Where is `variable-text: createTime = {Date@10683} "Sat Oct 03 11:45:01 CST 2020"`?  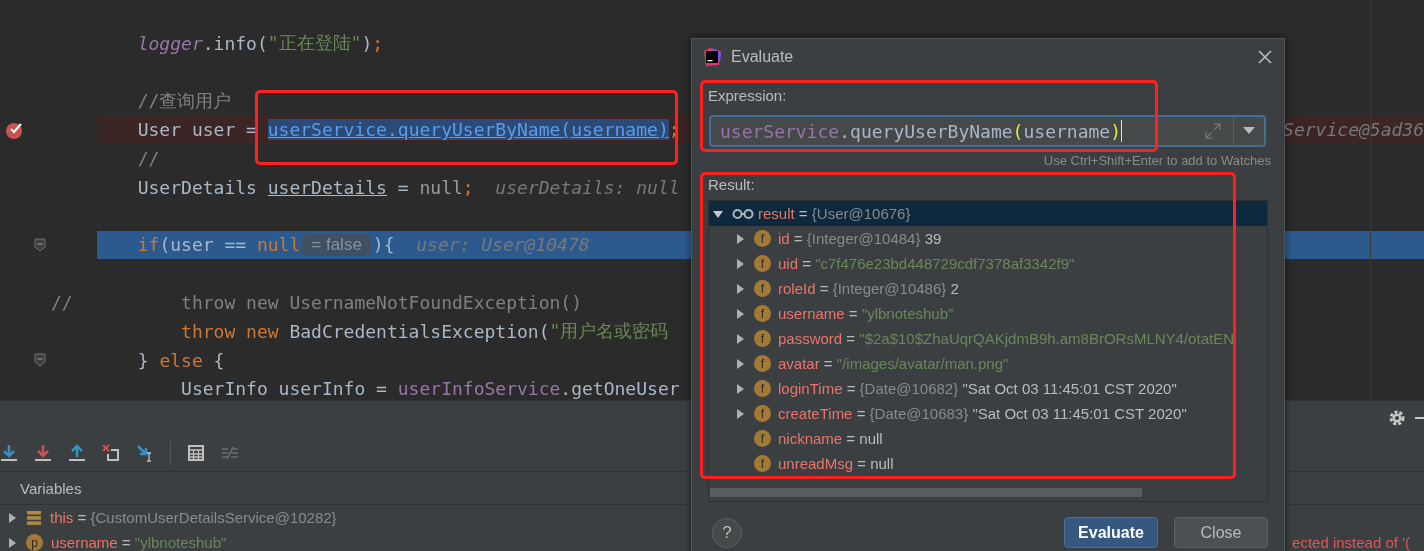 variable-text: createTime = {Date@10683} "Sat Oct 03 11:45:01 CST 2020" is located at coordinates (982, 413).